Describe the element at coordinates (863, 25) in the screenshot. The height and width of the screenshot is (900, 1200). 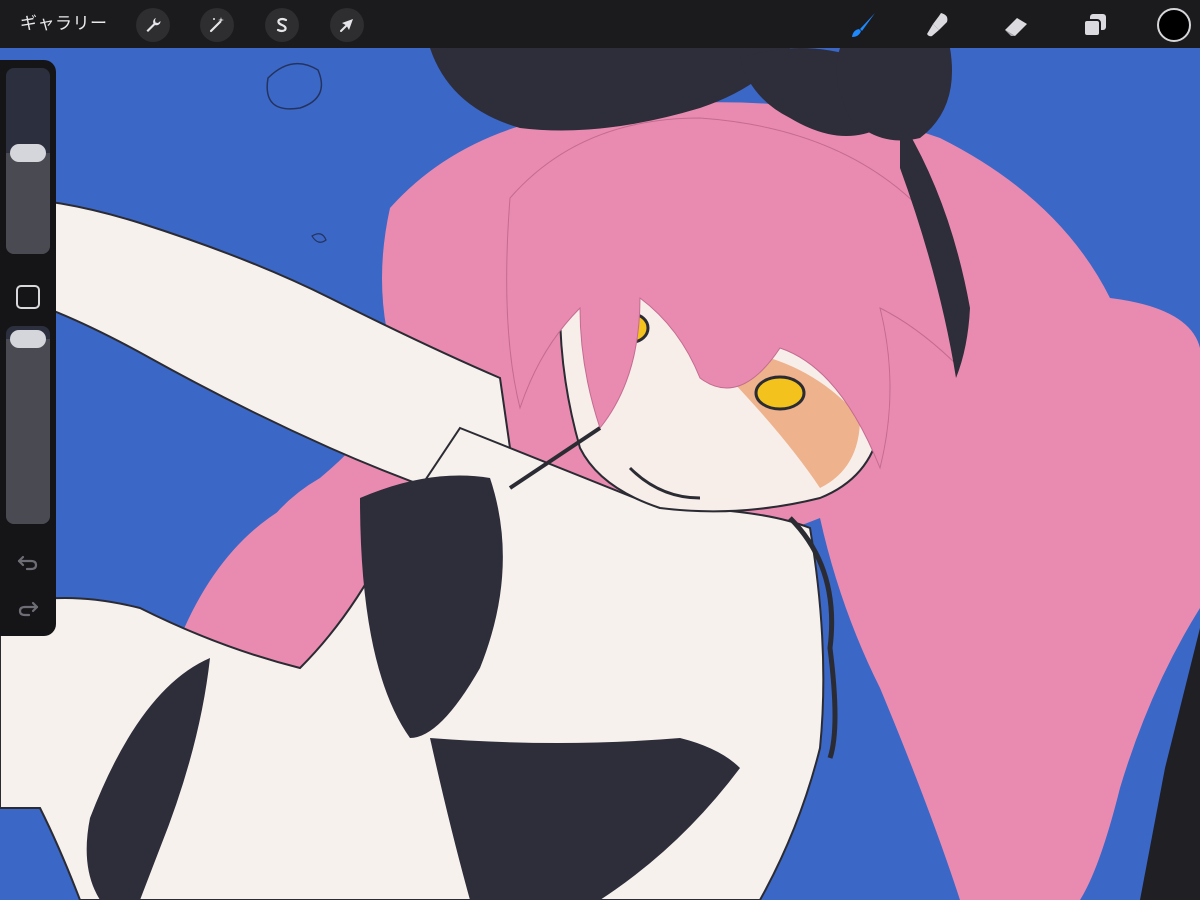
I see `brush-icon` at that location.